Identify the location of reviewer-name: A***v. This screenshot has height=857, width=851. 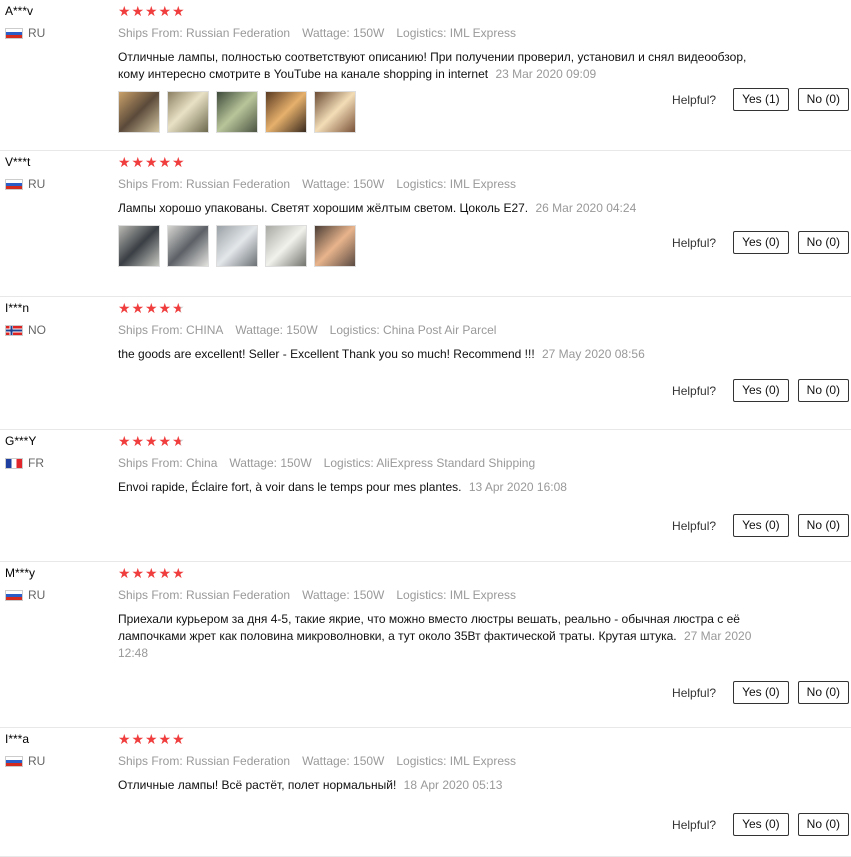
(19, 11).